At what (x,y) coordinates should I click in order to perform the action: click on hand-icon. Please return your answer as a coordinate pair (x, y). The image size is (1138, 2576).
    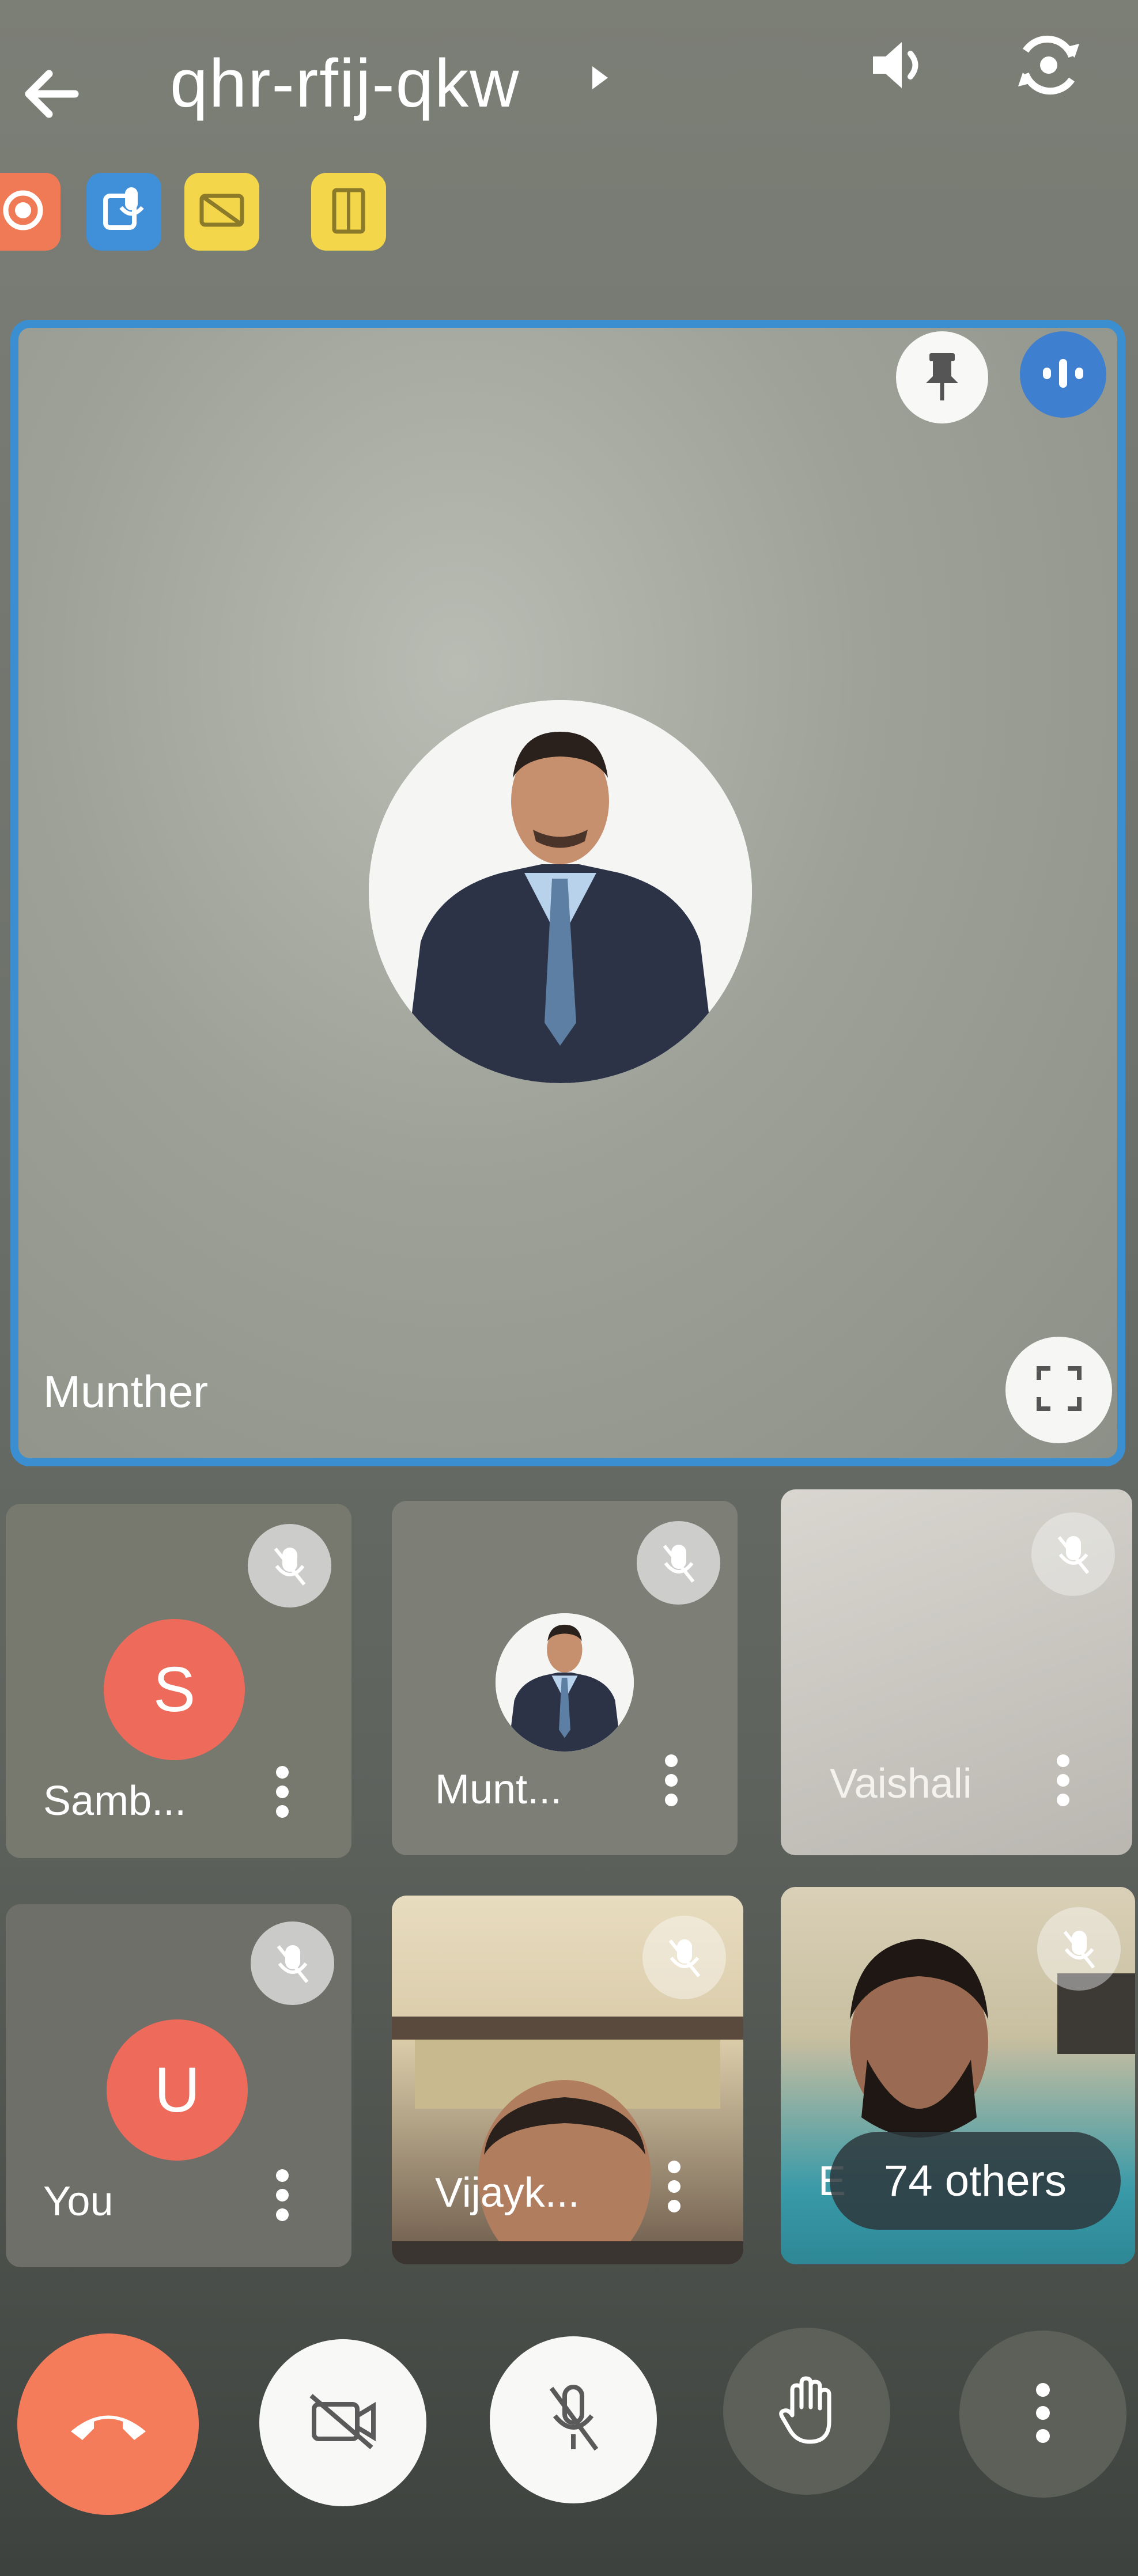
    Looking at the image, I should click on (807, 2411).